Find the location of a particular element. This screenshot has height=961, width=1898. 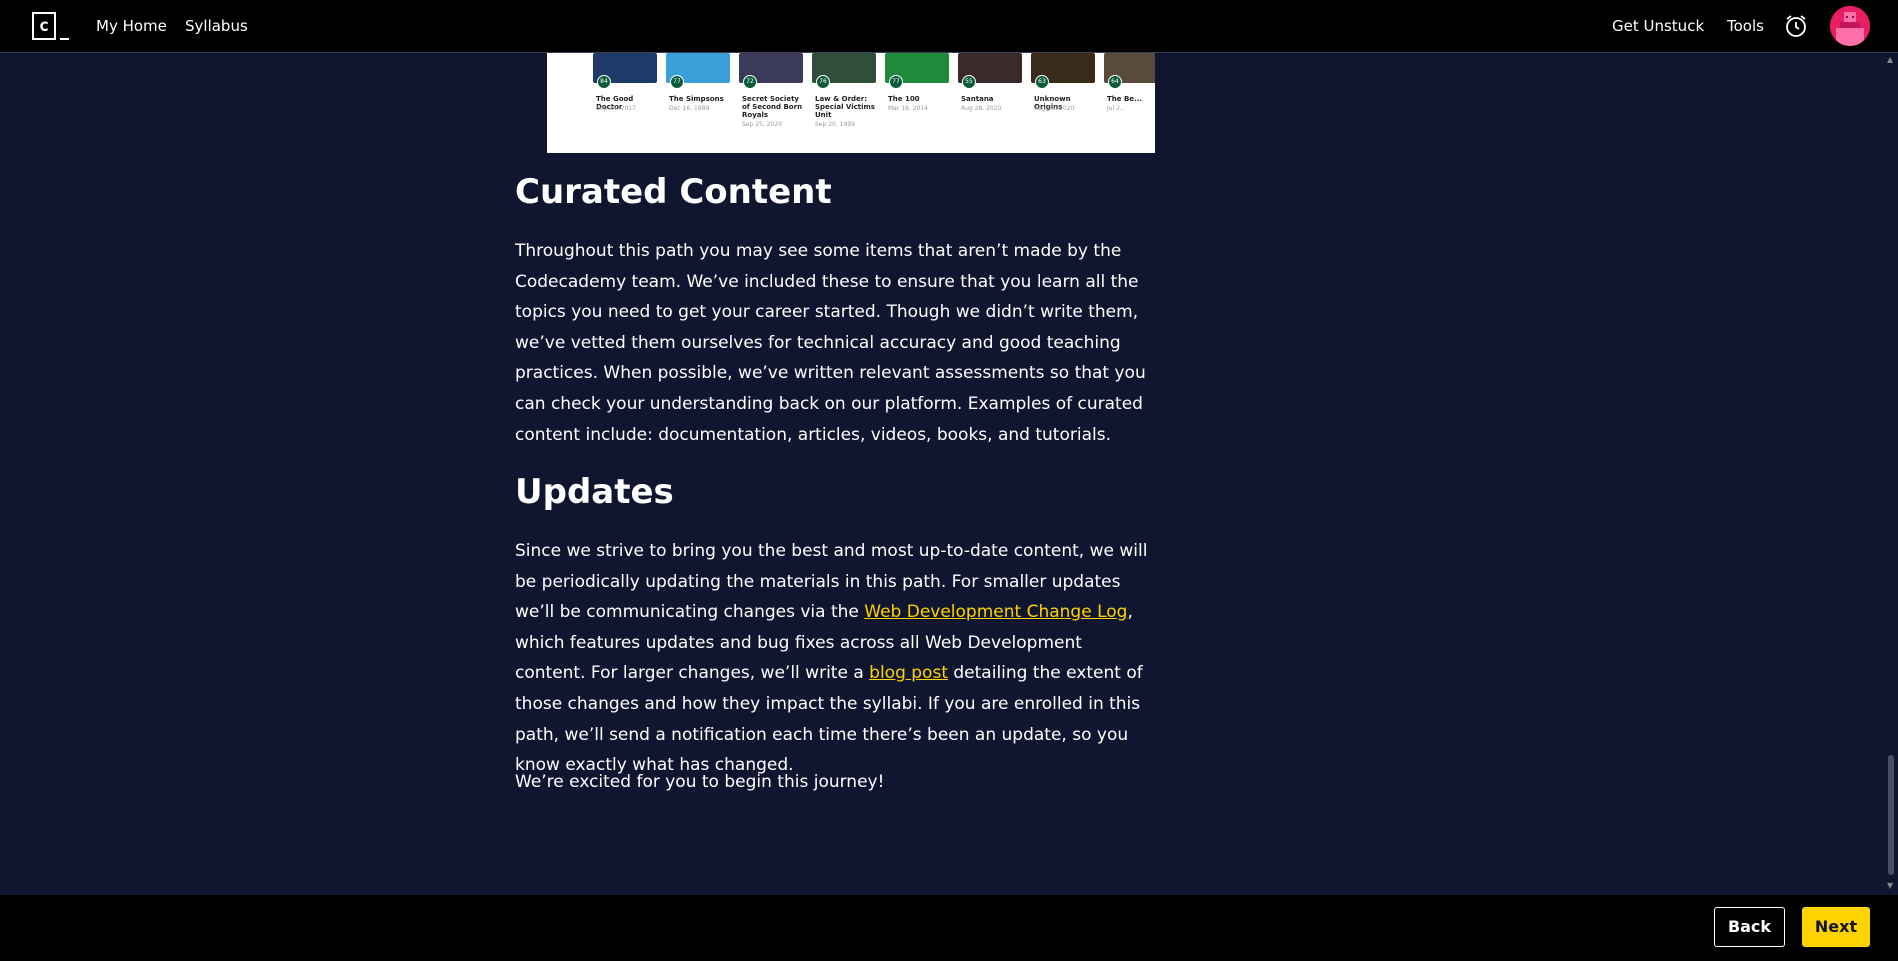

score-badge: 76 is located at coordinates (823, 82).